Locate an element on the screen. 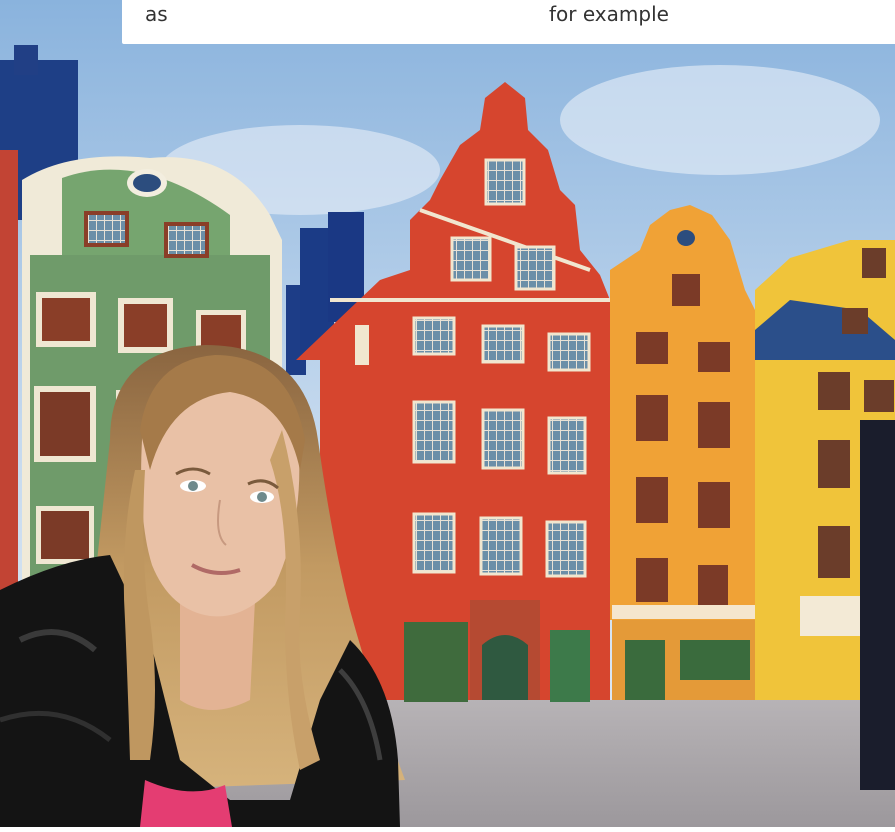  orange-house is located at coordinates (686, 452).